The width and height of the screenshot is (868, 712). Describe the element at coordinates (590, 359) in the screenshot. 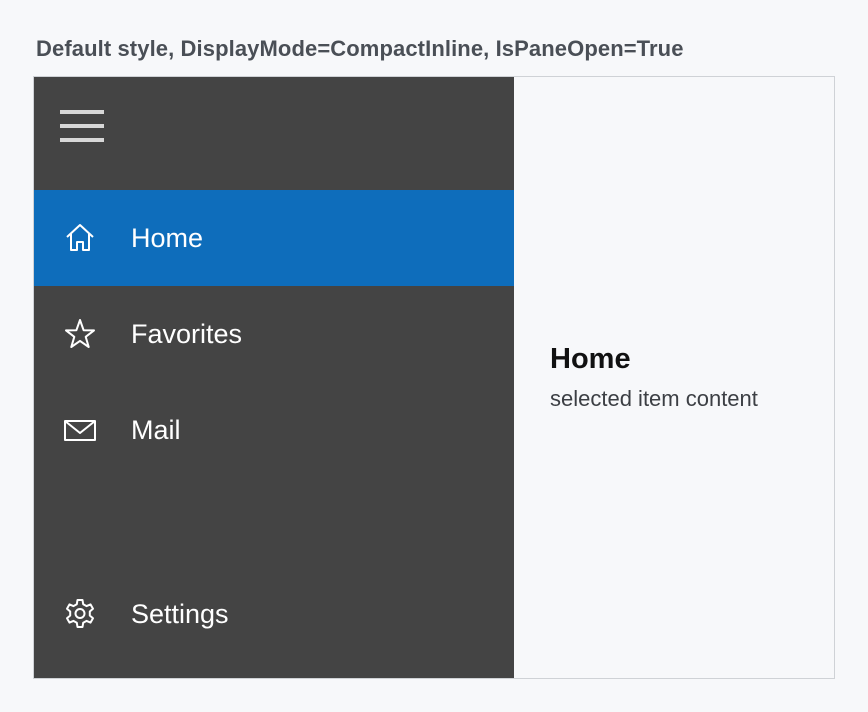

I see `content-title: Home` at that location.